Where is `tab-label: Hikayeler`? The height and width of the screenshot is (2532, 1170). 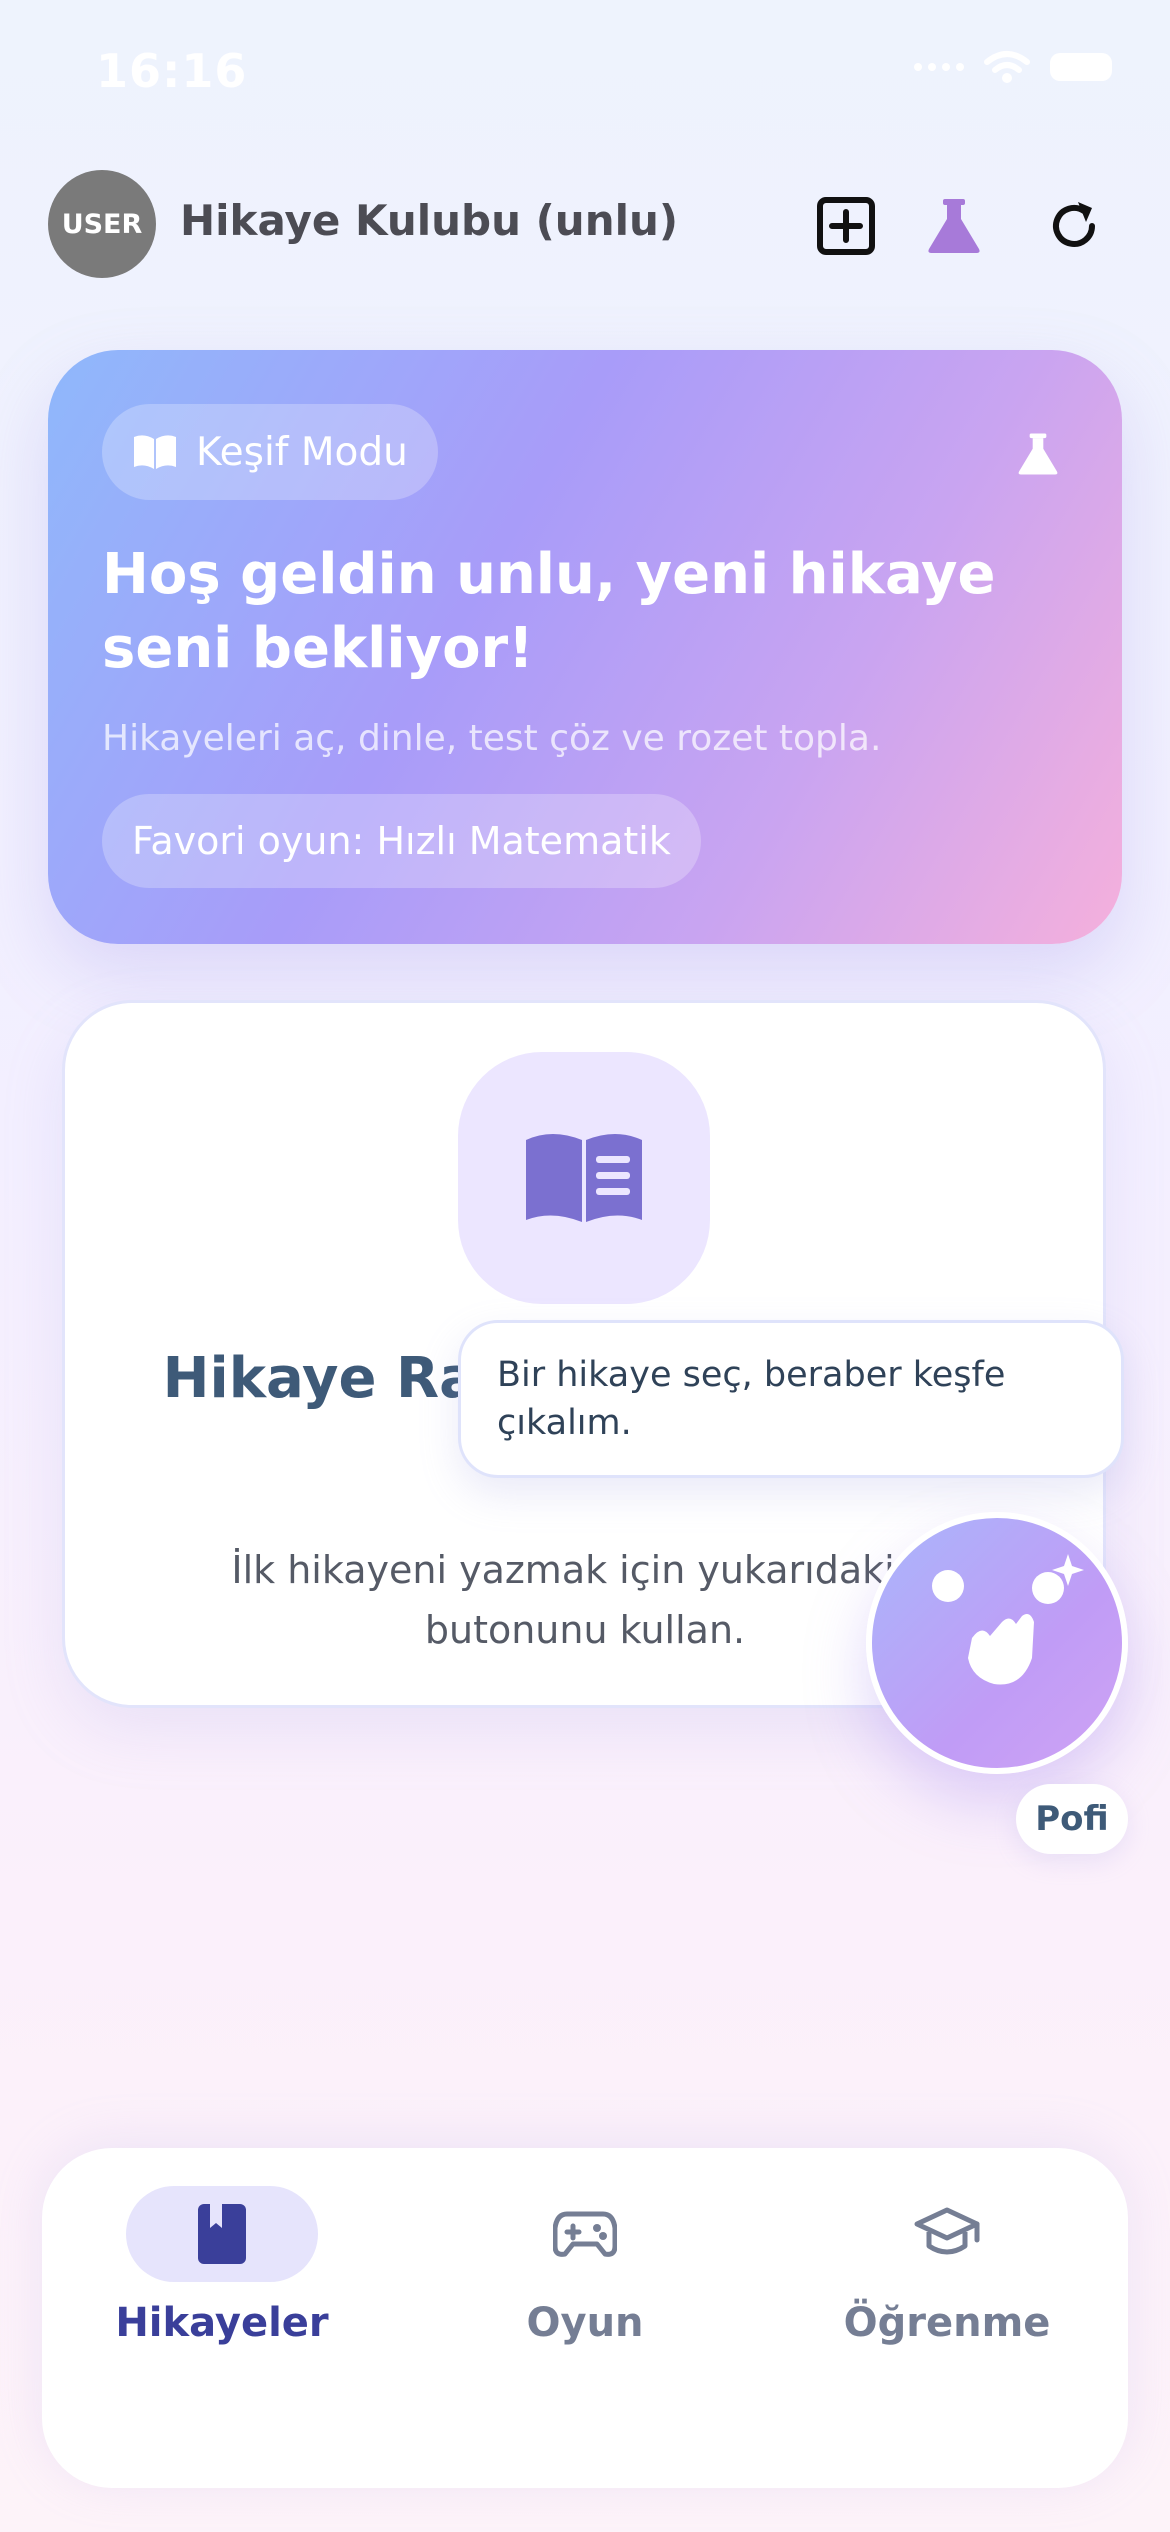
tab-label: Hikayeler is located at coordinates (222, 2323).